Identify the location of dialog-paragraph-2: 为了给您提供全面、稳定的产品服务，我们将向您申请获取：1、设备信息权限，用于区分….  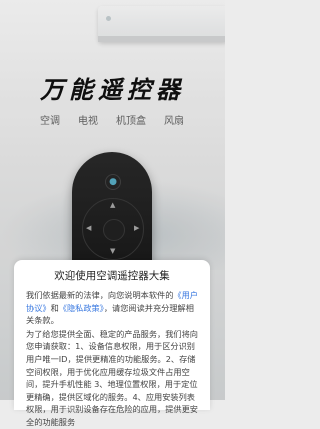
(112, 377).